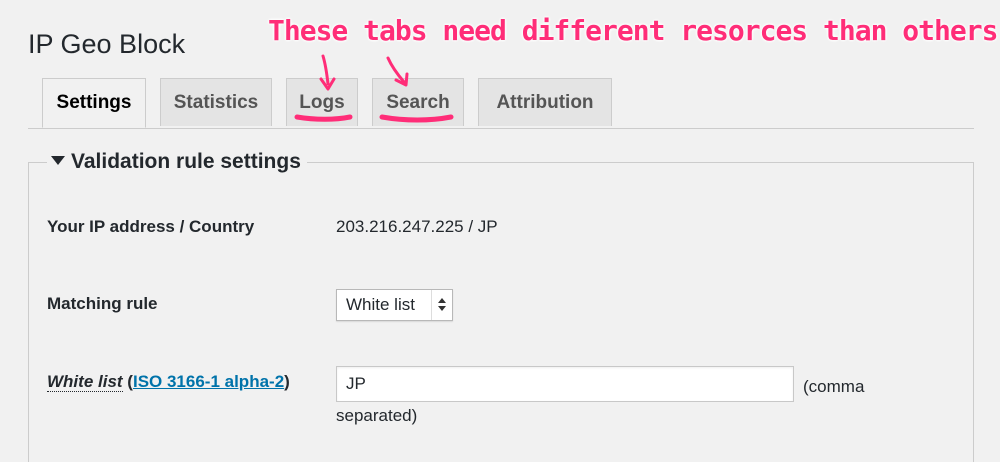  Describe the element at coordinates (186, 161) in the screenshot. I see `section-title: Validation rule settings` at that location.